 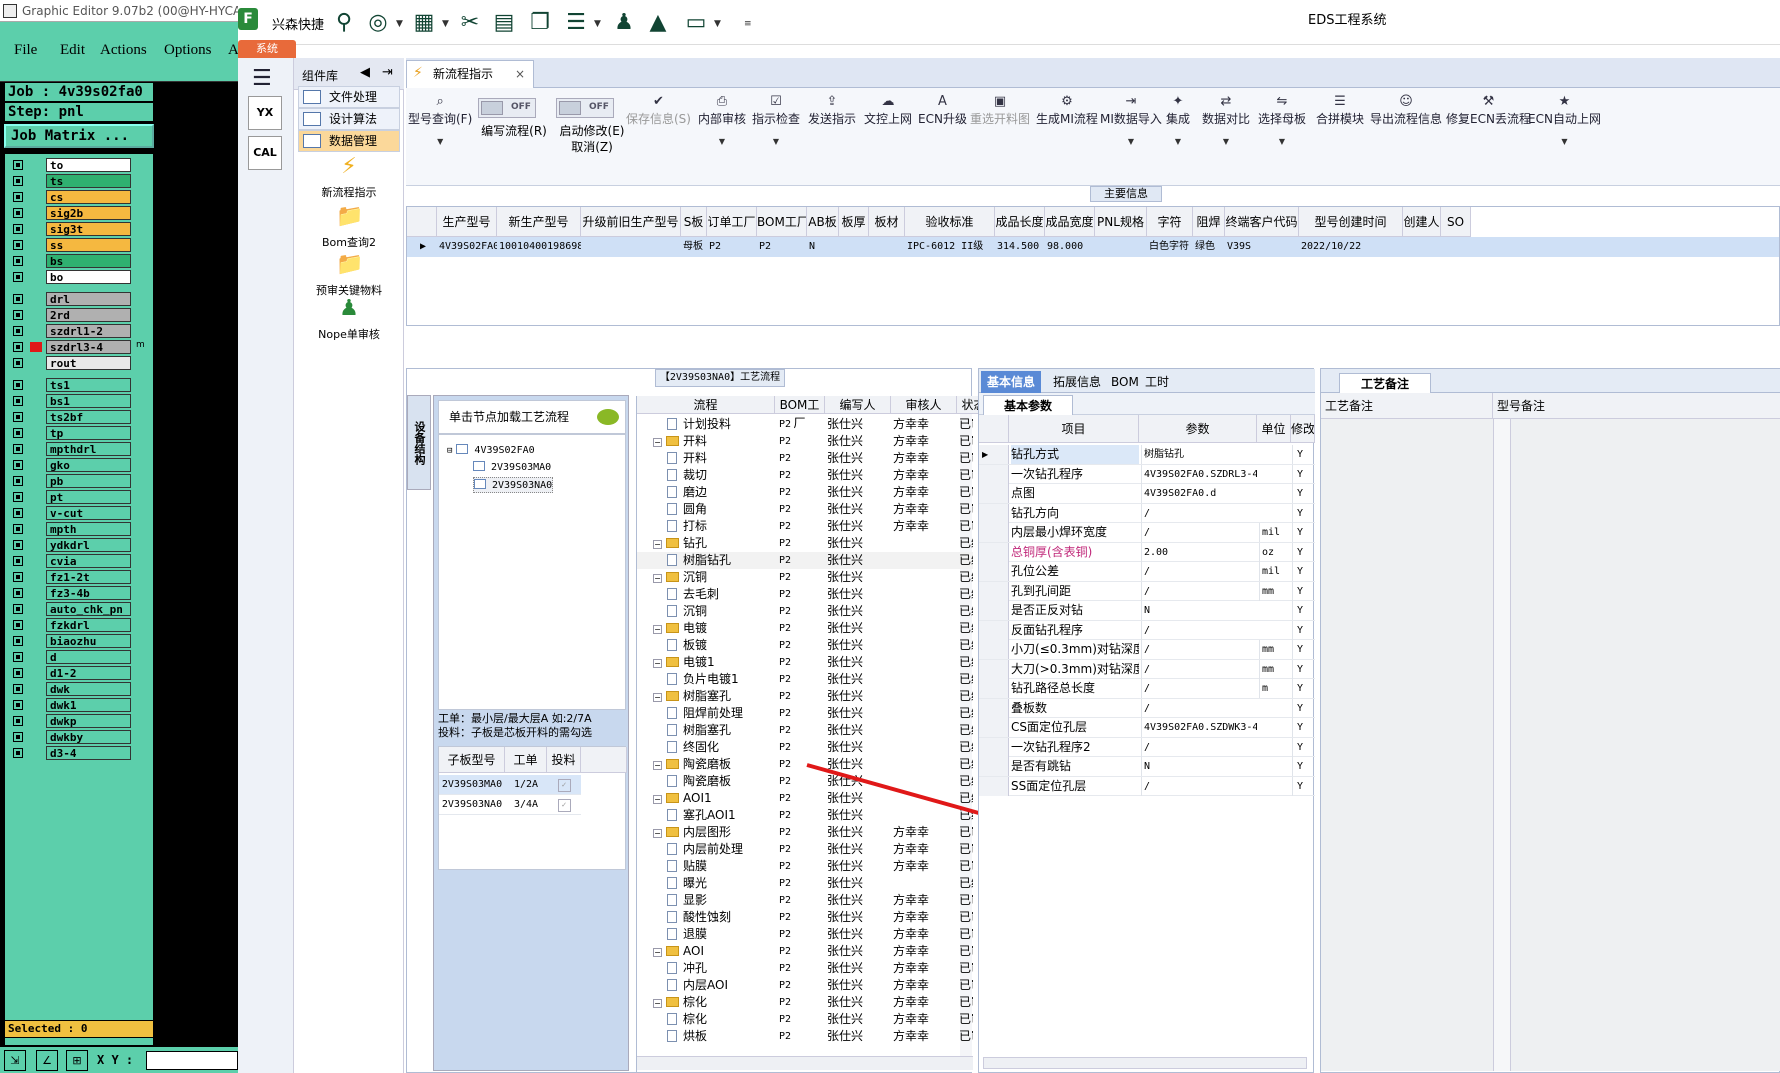 I want to click on param-row: 内层最小焊环宽度 / mil Y, so click(x=1147, y=533).